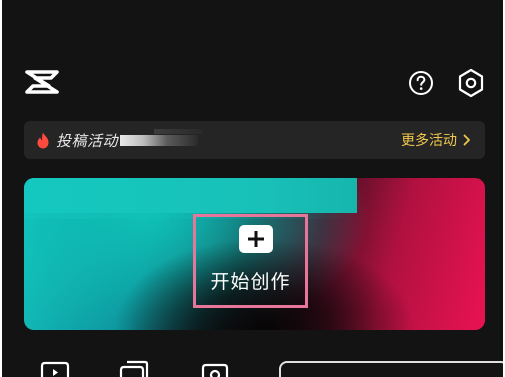 This screenshot has width=505, height=377. I want to click on plus-tile, so click(256, 239).